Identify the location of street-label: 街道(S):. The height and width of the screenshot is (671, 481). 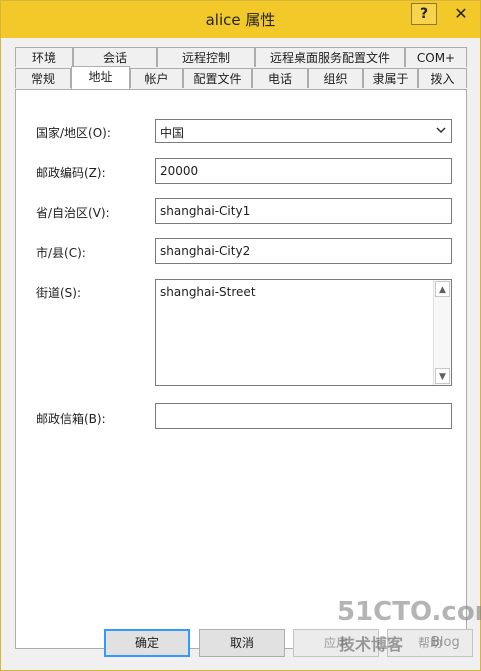
(59, 293).